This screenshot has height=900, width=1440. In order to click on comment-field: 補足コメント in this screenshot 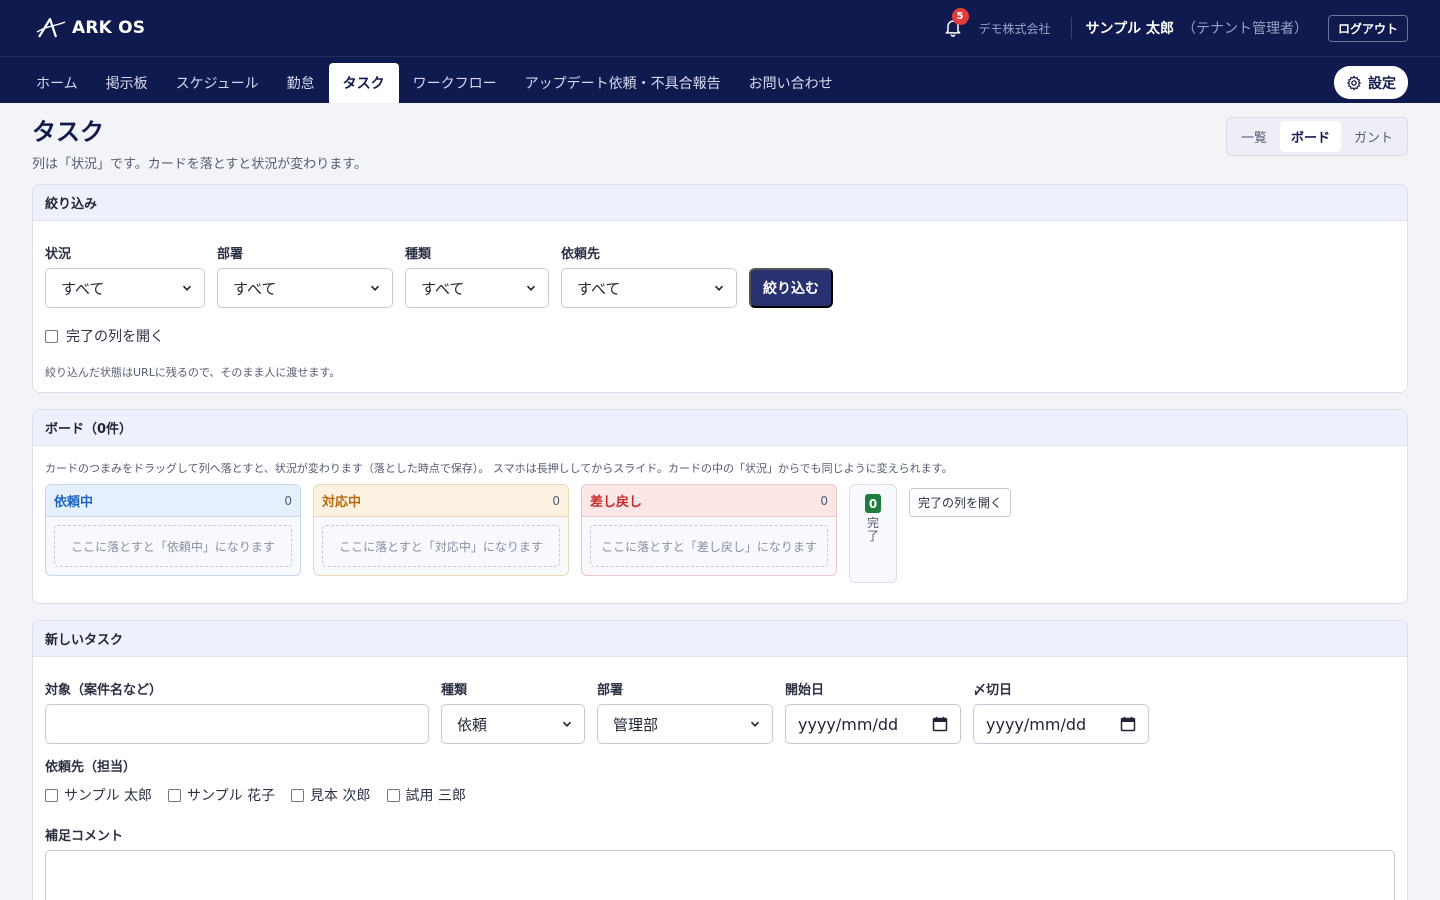, I will do `click(720, 862)`.